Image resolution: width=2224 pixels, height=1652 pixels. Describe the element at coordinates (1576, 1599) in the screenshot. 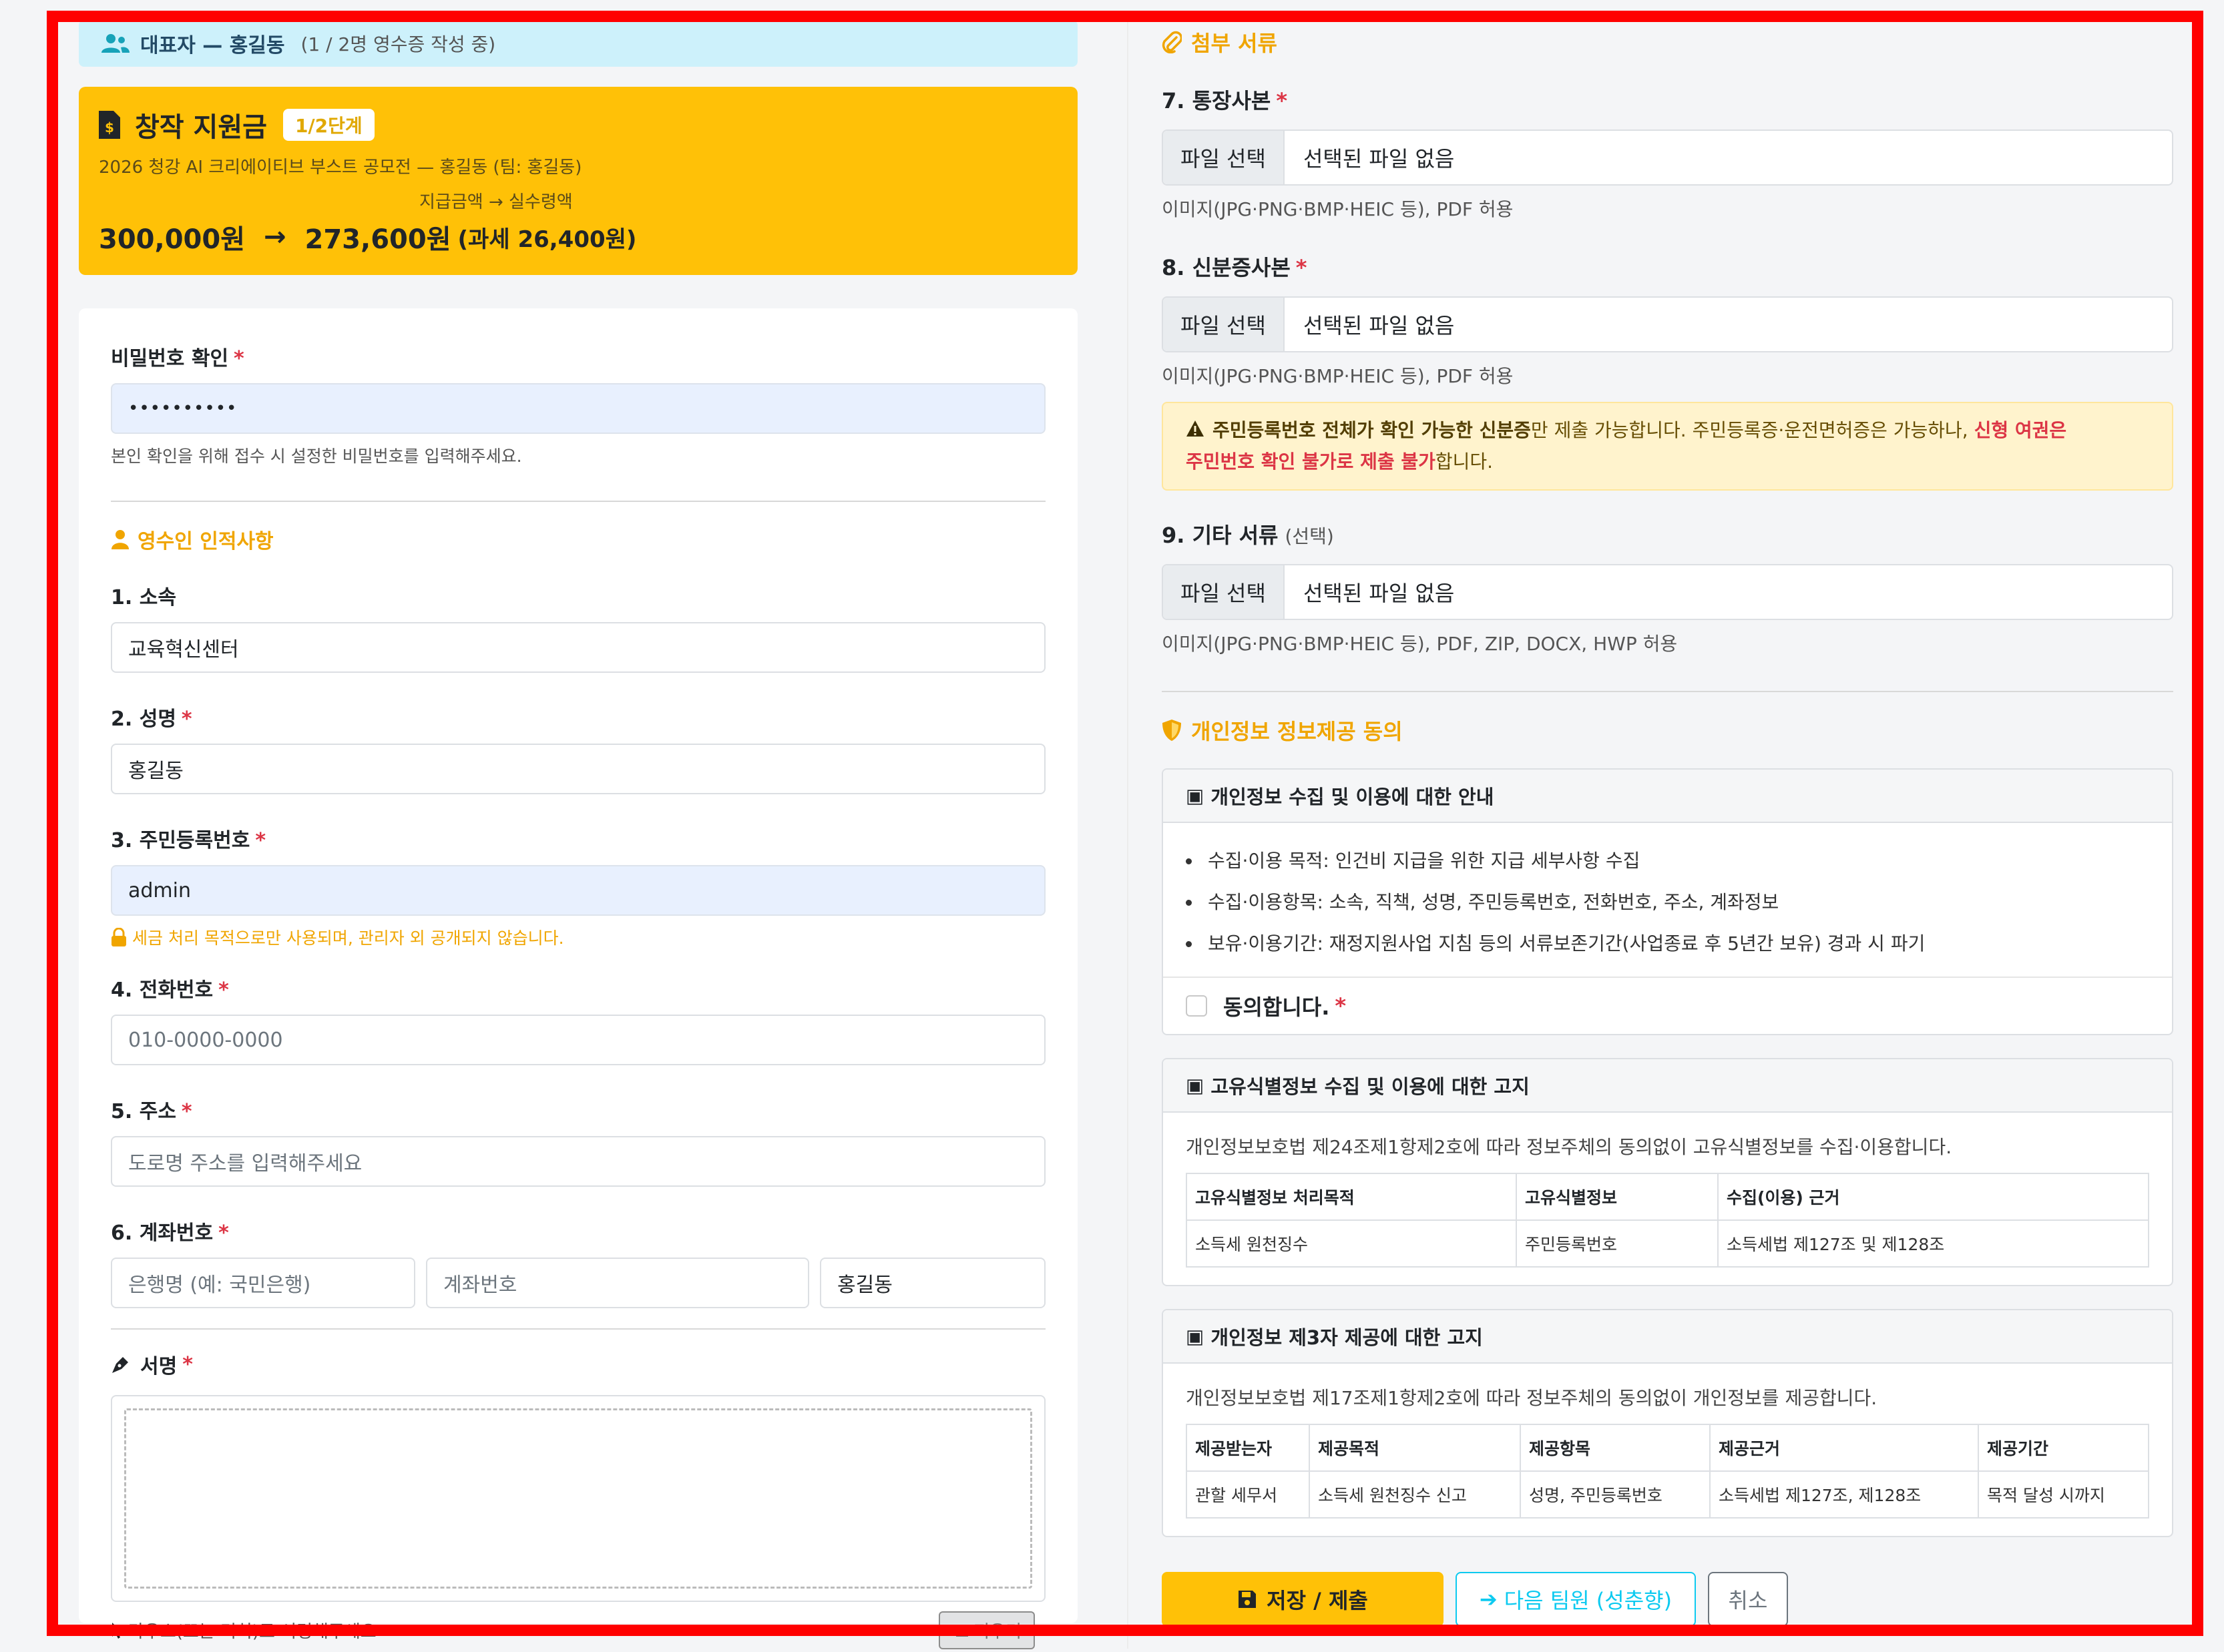

I see `next-member-button: ➔ 다음 팀원 (성춘향)` at that location.